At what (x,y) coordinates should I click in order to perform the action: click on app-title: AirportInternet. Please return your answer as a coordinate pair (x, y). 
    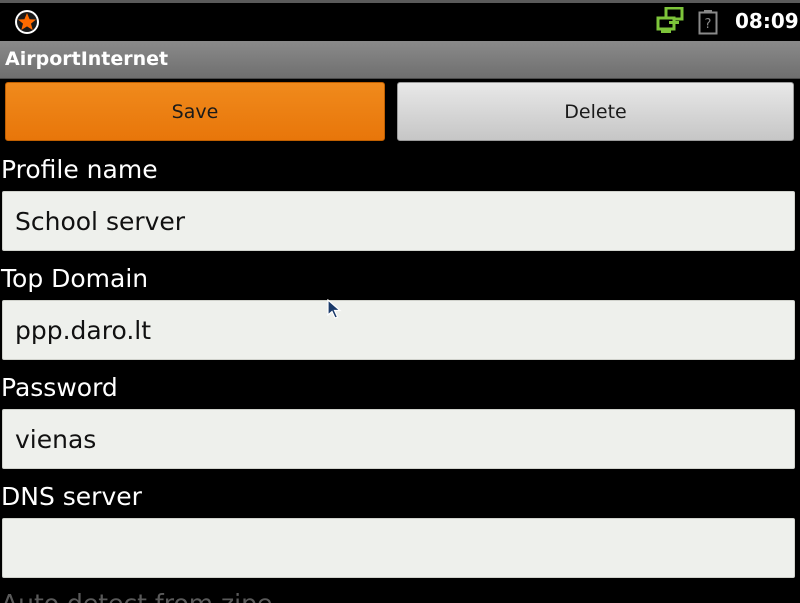
    Looking at the image, I should click on (87, 59).